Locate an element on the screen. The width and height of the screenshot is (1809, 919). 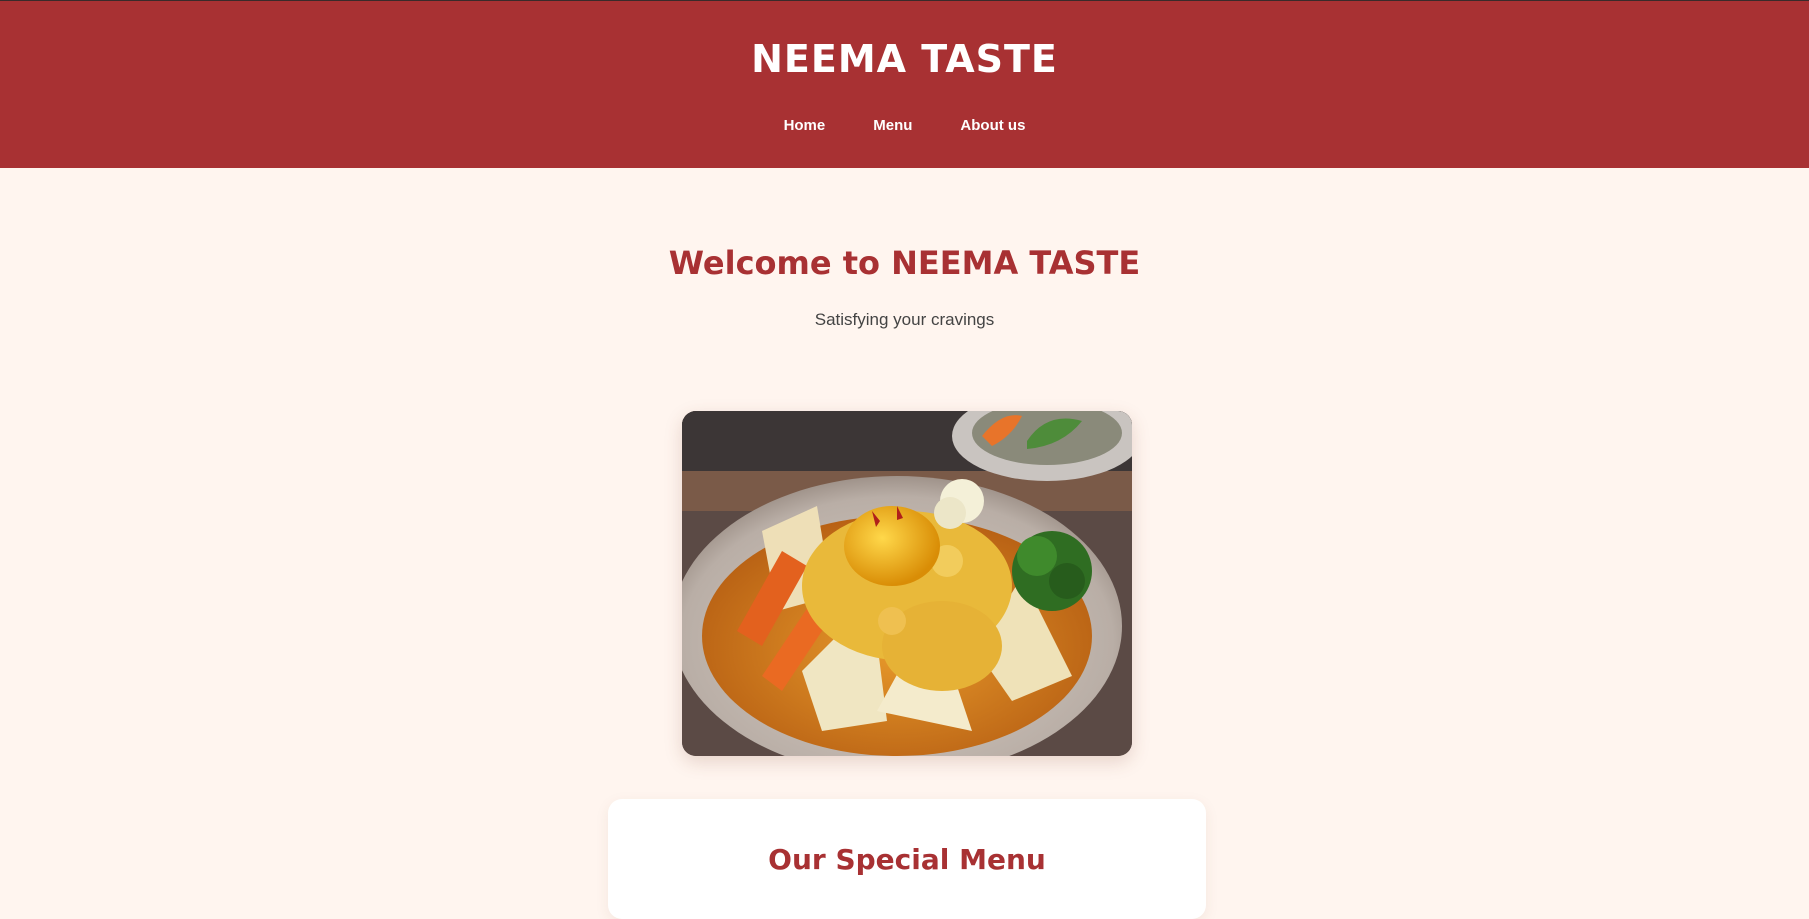
nav-item-home: Home is located at coordinates (805, 126).